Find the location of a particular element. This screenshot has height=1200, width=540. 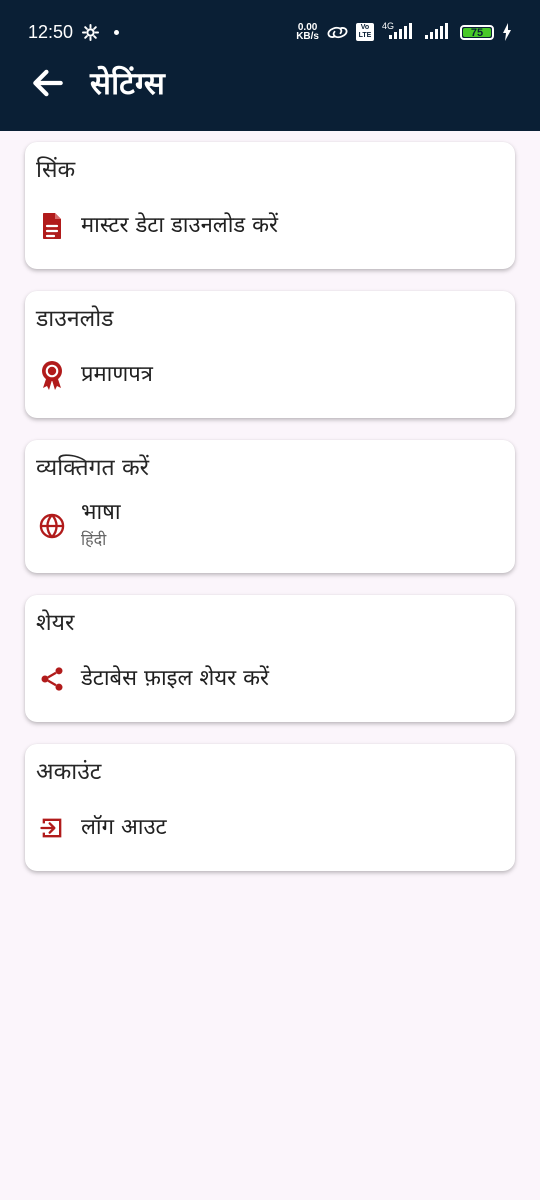

page-title: सेटिंग्स is located at coordinates (128, 84).